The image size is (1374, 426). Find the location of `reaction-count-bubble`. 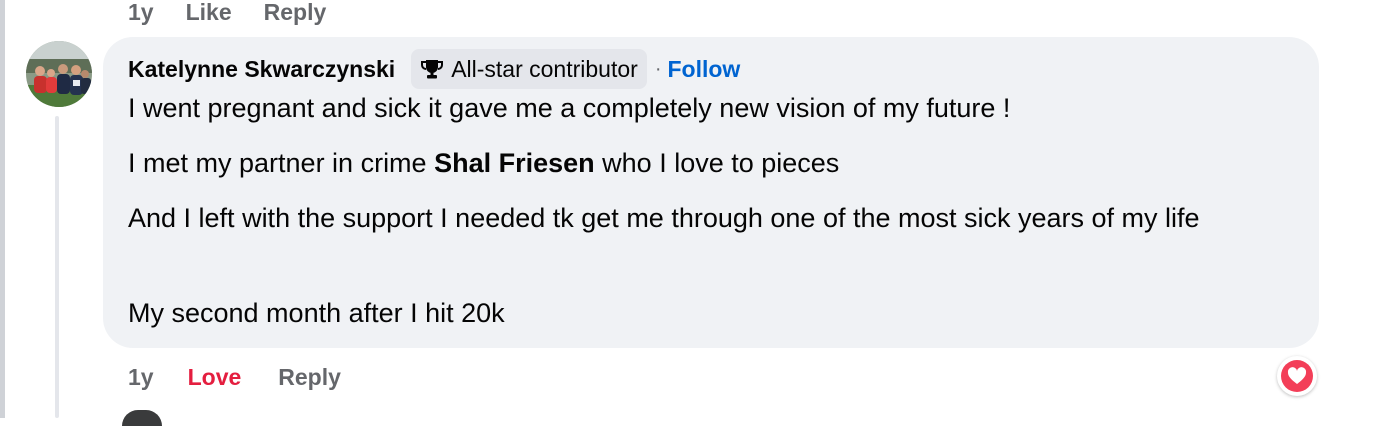

reaction-count-bubble is located at coordinates (1297, 376).